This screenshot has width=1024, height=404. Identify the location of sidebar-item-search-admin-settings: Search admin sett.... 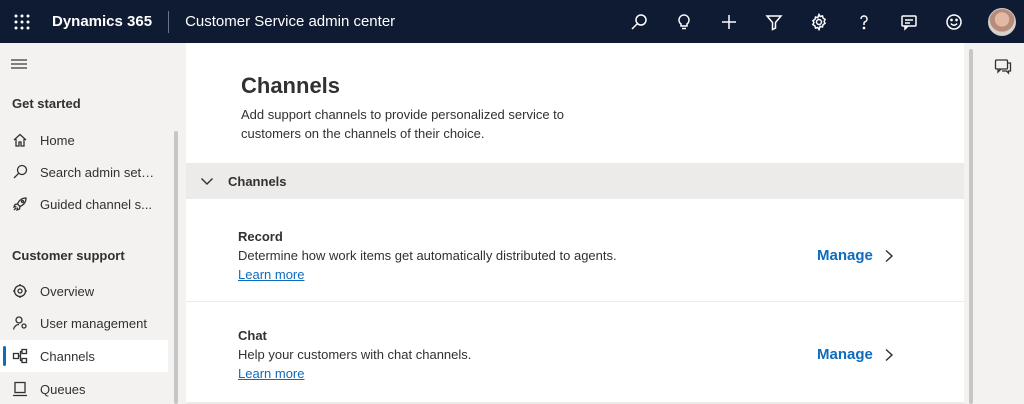
(84, 172).